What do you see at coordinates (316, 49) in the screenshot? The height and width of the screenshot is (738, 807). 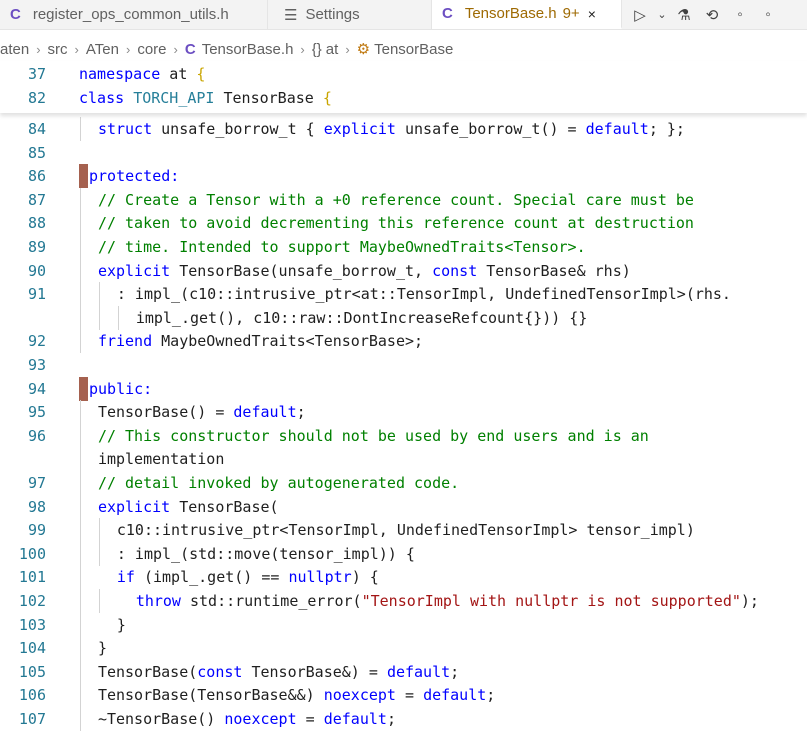 I see `namespace-icon: {}` at bounding box center [316, 49].